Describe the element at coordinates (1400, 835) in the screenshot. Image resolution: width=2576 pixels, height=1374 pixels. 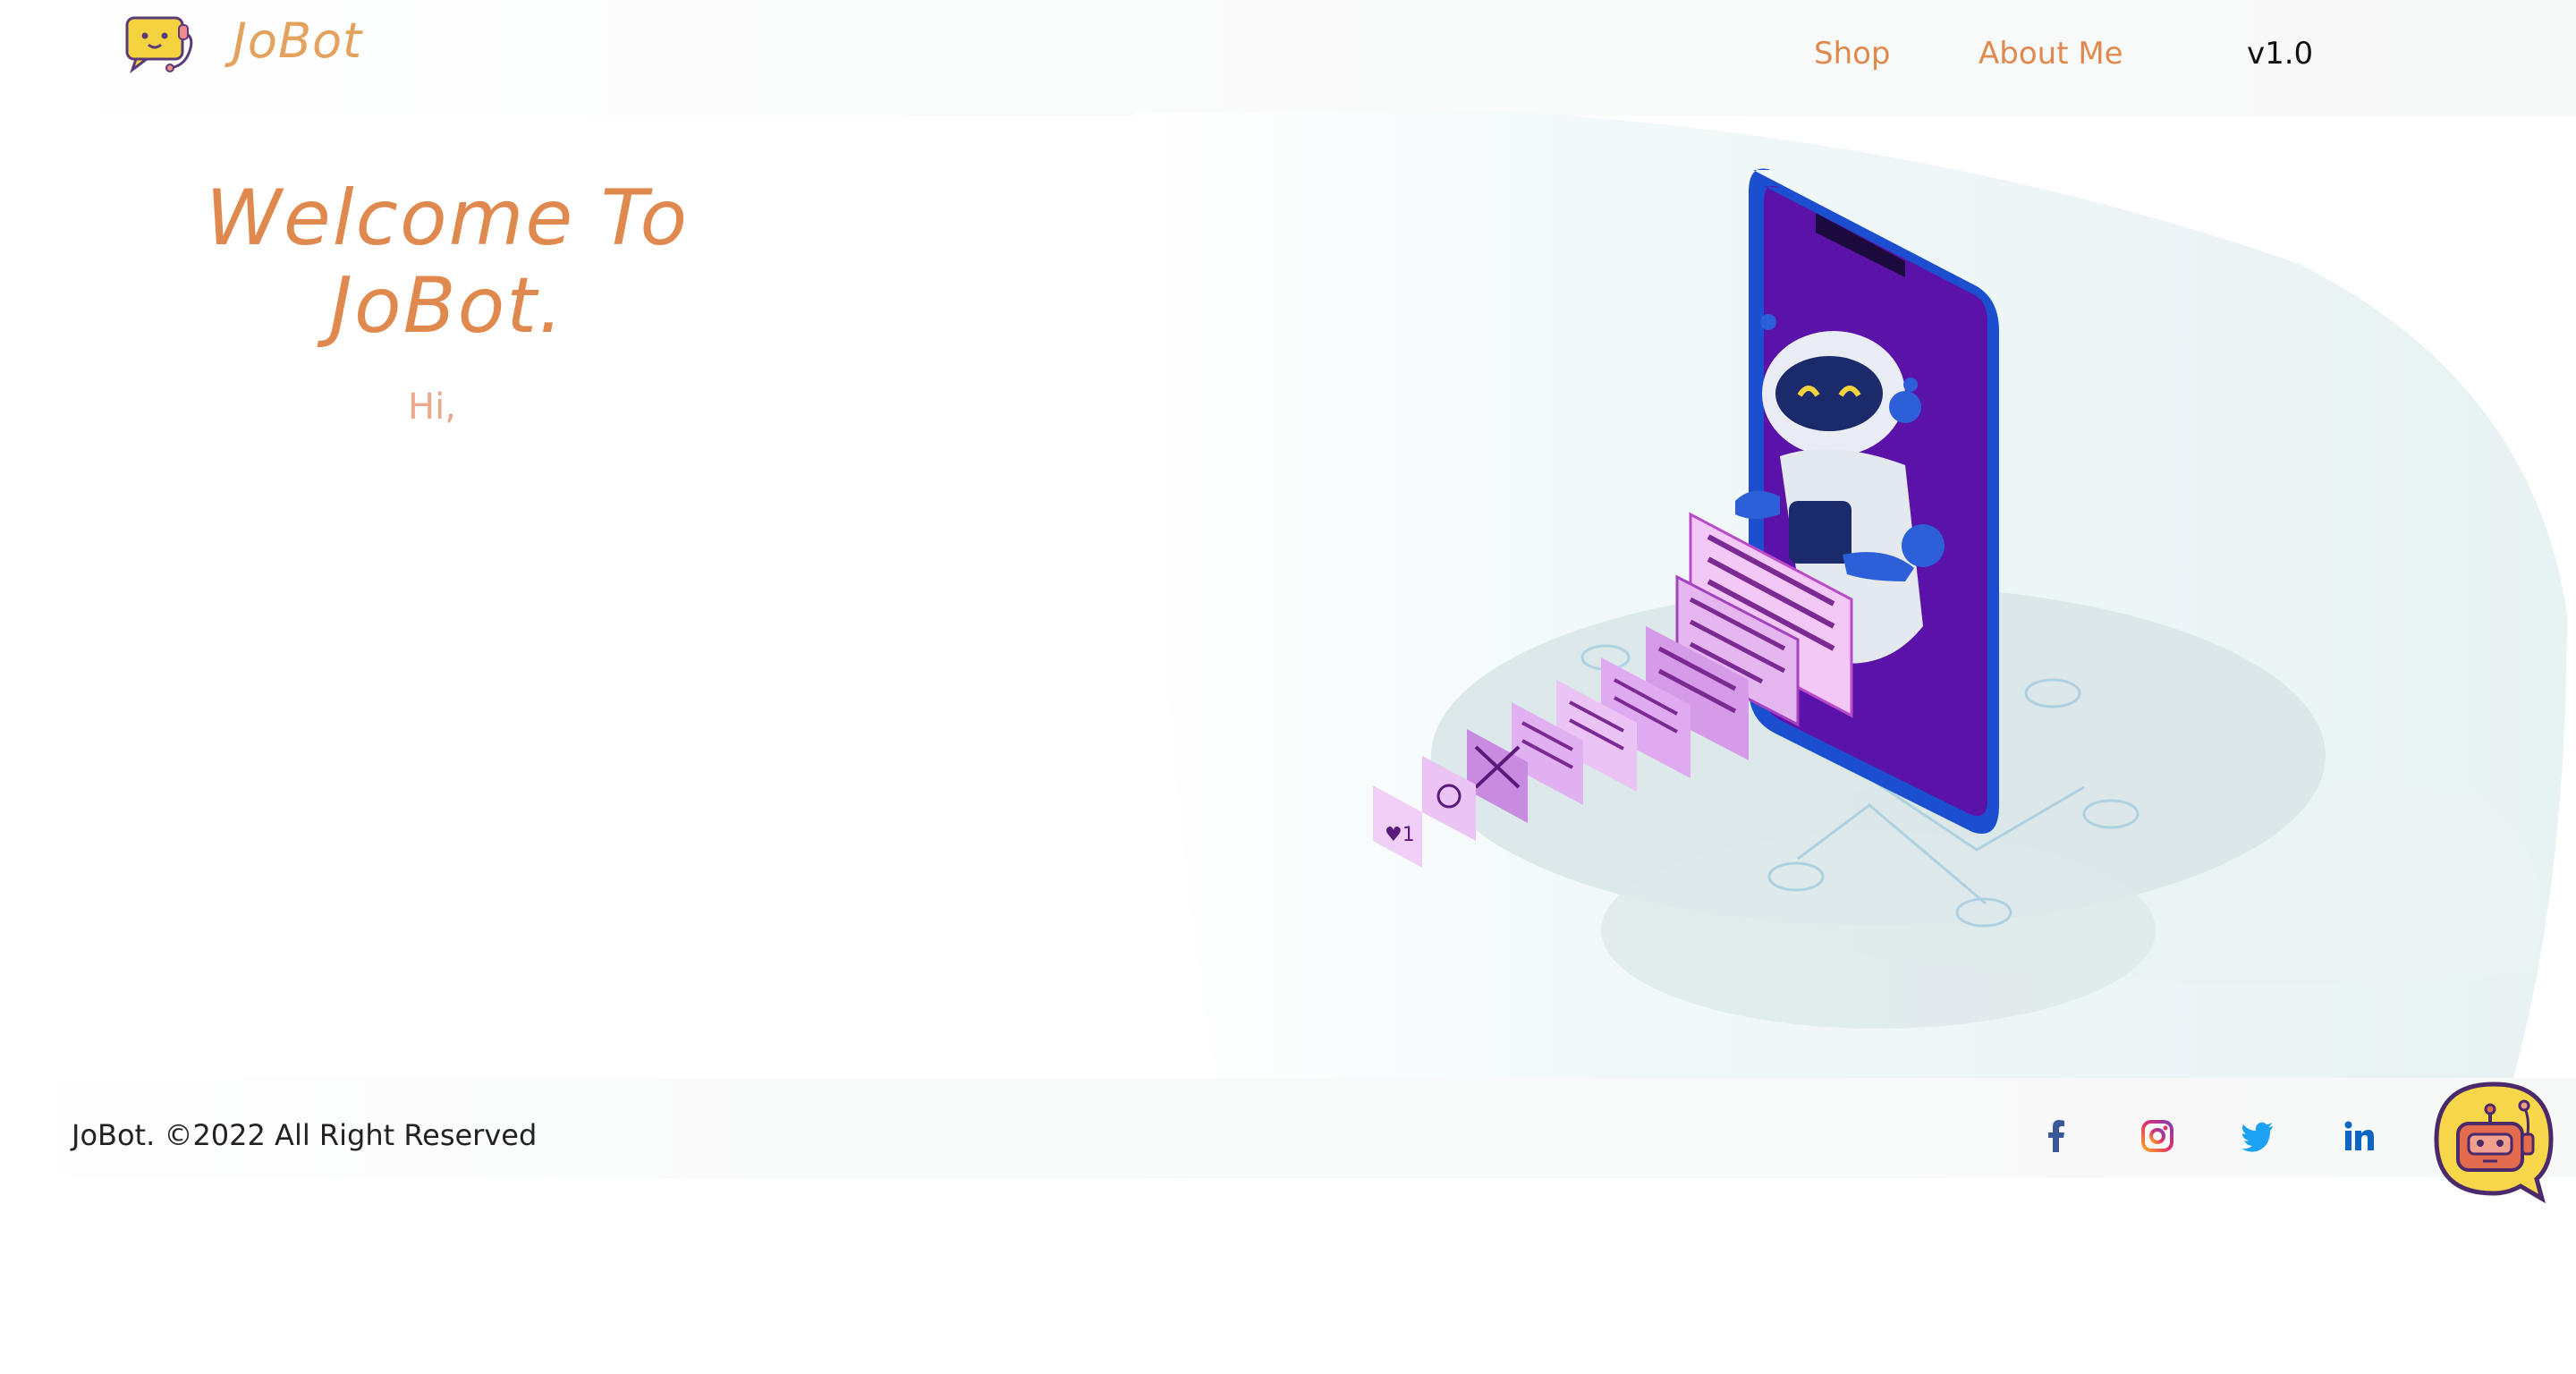
I see `svg-text: ♥1` at that location.